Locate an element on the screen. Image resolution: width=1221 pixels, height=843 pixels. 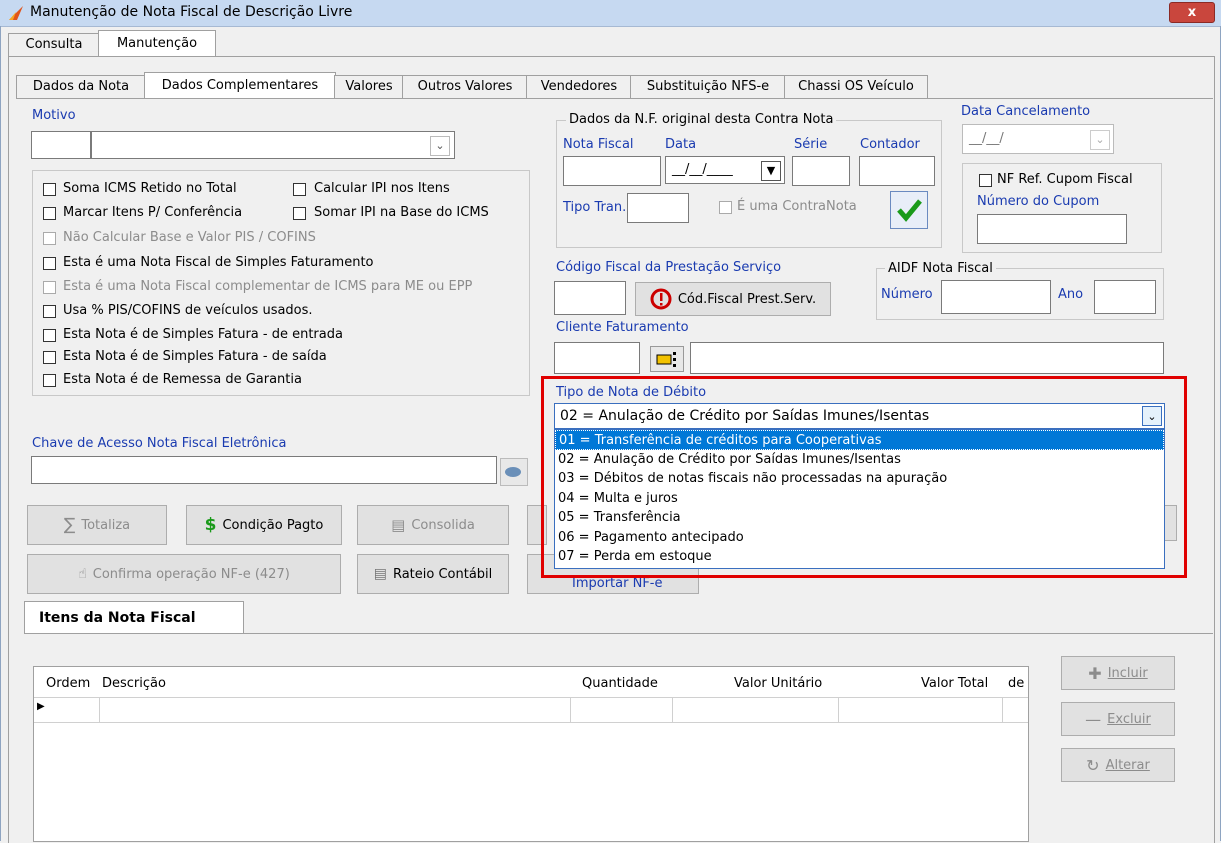
chave-lookup-button is located at coordinates (514, 472).